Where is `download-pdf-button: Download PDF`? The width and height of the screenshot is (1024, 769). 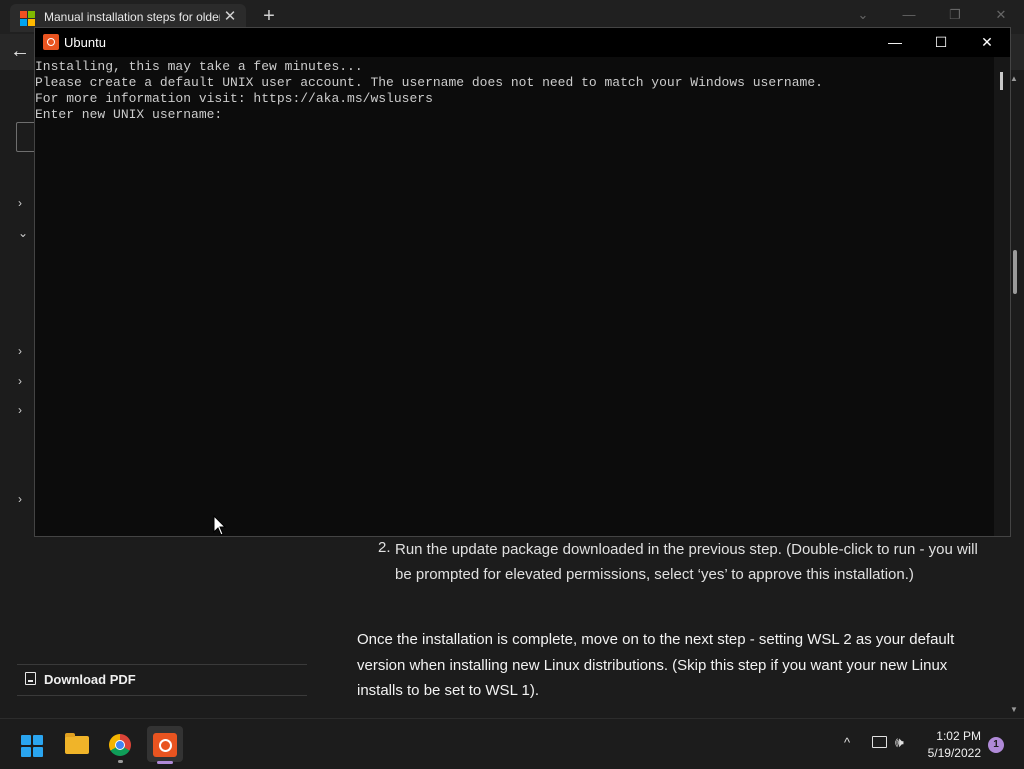 download-pdf-button: Download PDF is located at coordinates (162, 680).